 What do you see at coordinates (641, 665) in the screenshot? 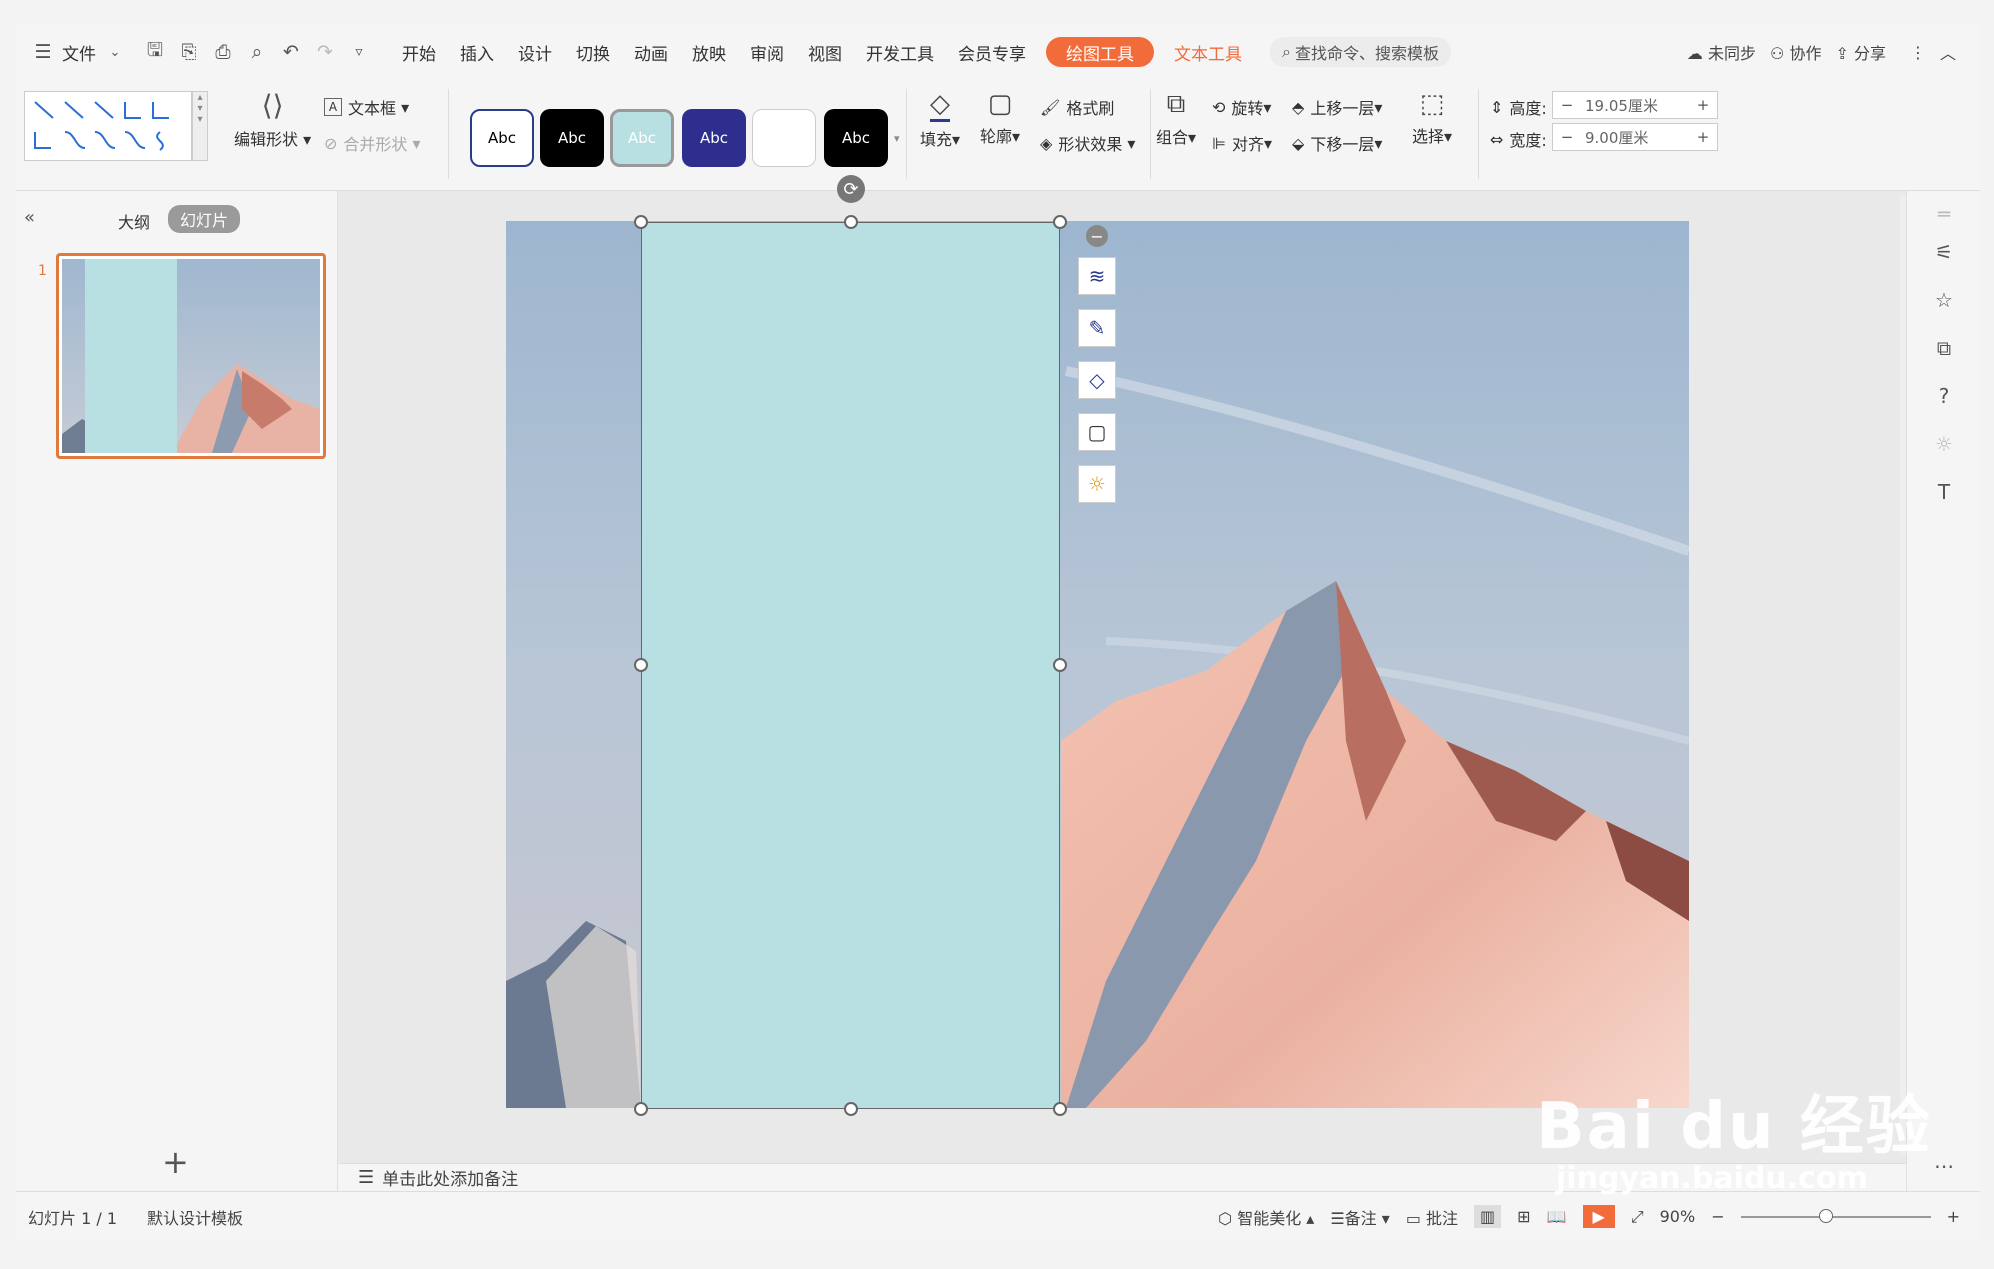
I see `resize-handle-left` at bounding box center [641, 665].